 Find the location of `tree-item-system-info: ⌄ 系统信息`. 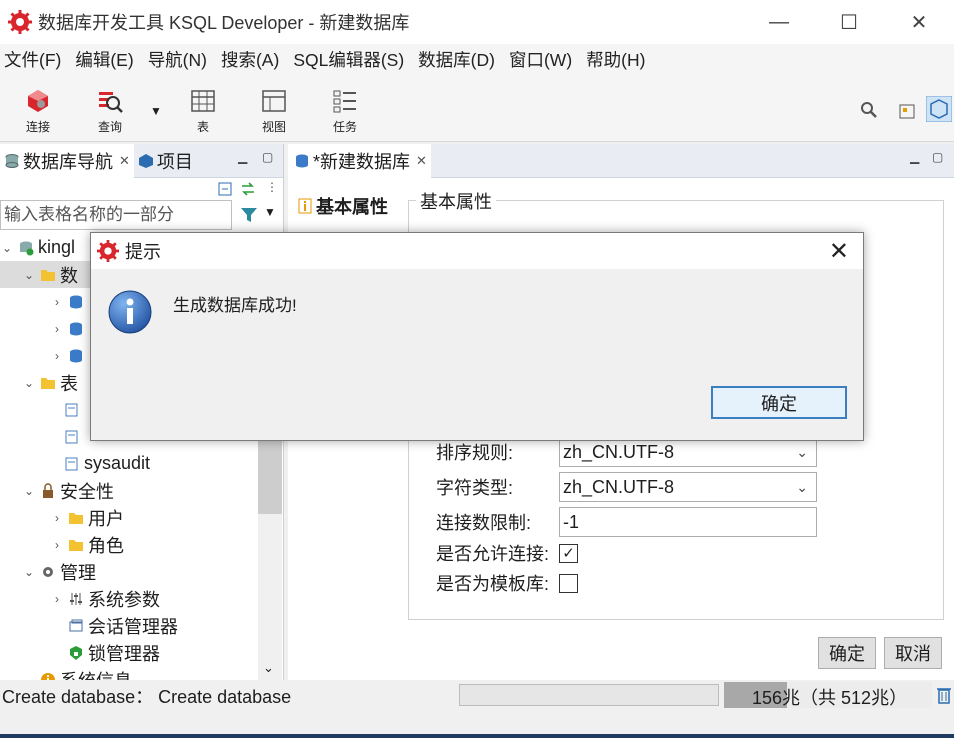

tree-item-system-info: ⌄ 系统信息 is located at coordinates (129, 673).